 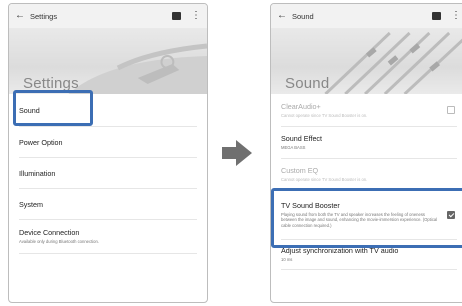 What do you see at coordinates (310, 205) in the screenshot?
I see `item-label: TV Sound Booster` at bounding box center [310, 205].